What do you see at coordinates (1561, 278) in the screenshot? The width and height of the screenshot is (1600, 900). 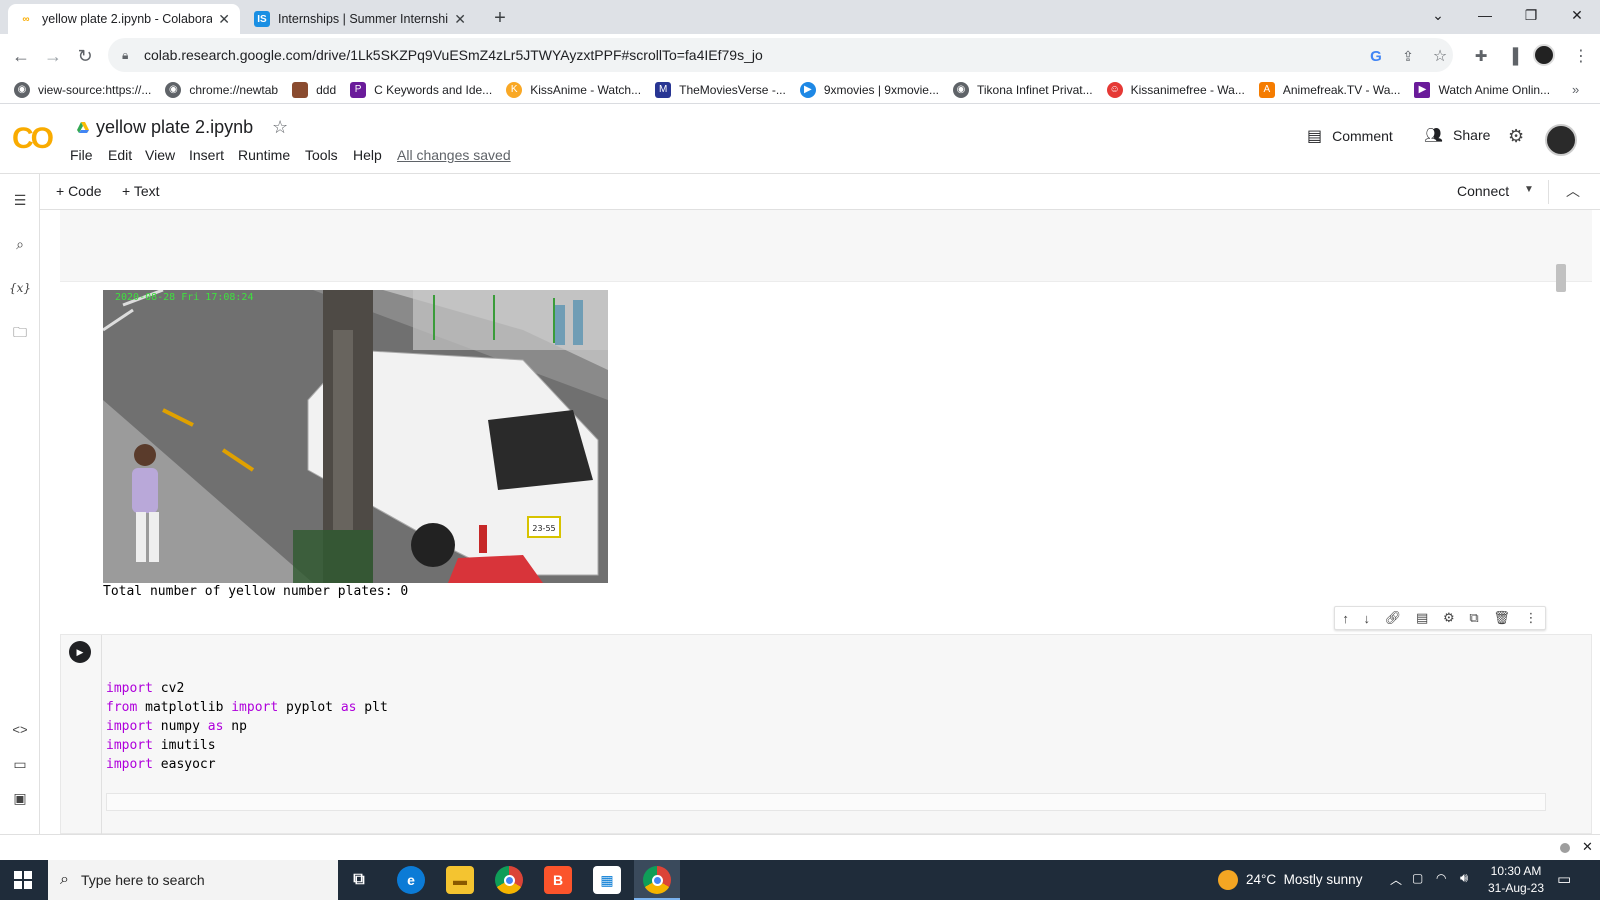 I see `scrollbar-thumb` at bounding box center [1561, 278].